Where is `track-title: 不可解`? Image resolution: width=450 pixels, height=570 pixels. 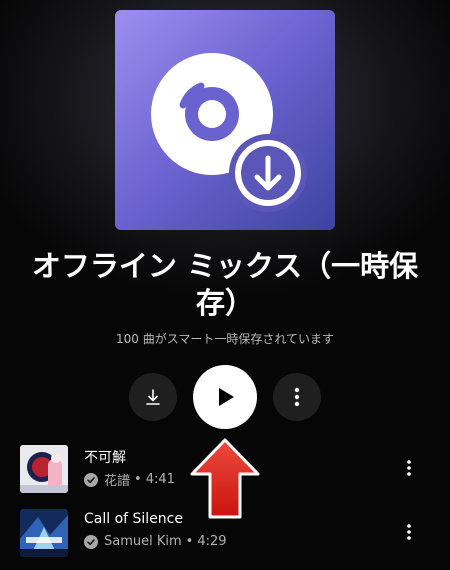 track-title: 不可解 is located at coordinates (105, 458).